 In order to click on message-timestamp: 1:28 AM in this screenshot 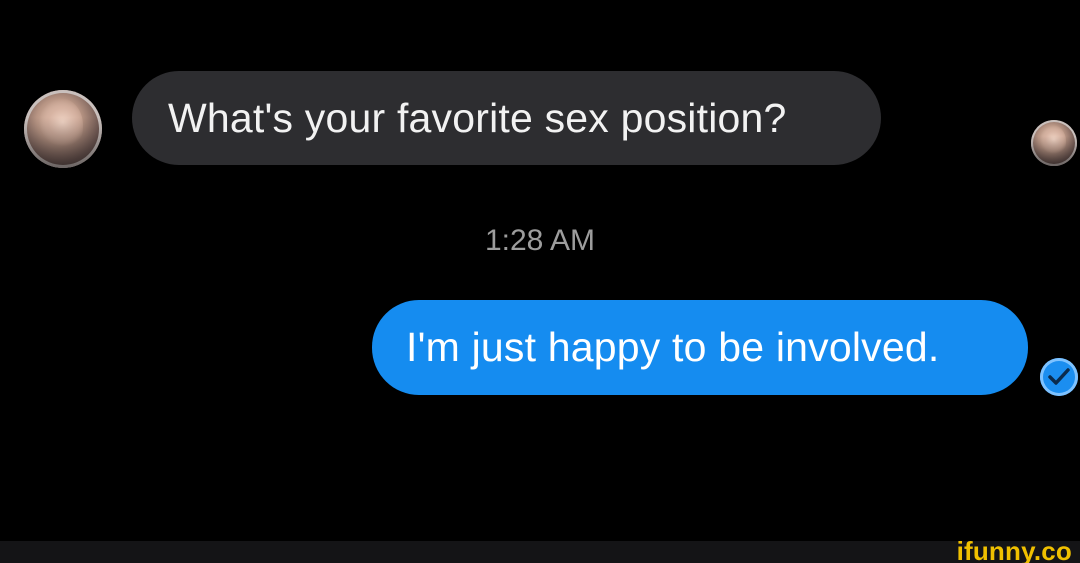, I will do `click(540, 240)`.